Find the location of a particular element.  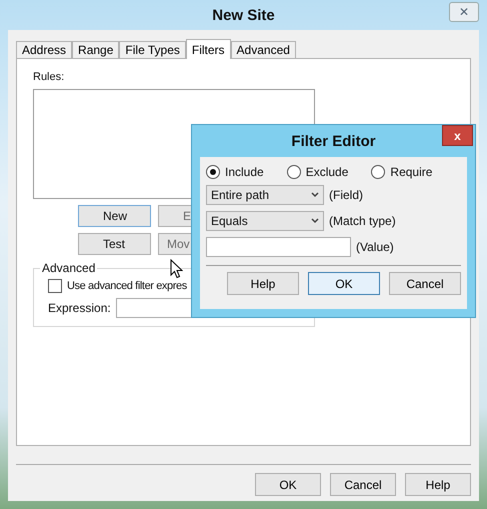

radio-label: Include is located at coordinates (244, 172).